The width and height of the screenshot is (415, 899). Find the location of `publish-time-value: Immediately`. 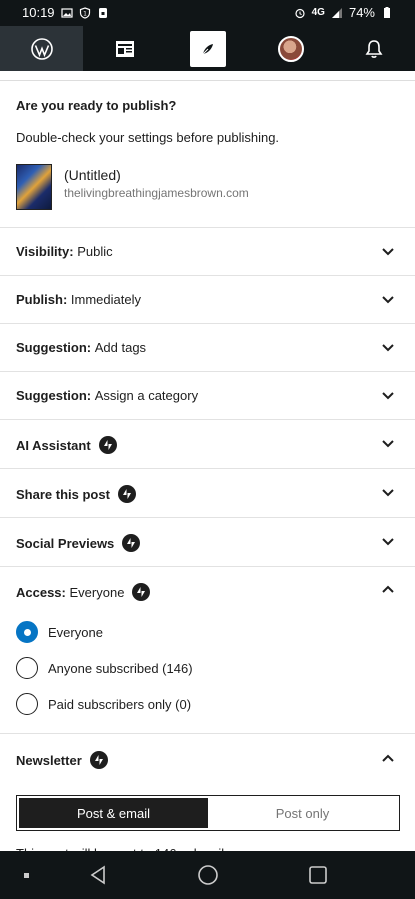

publish-time-value: Immediately is located at coordinates (105, 299).